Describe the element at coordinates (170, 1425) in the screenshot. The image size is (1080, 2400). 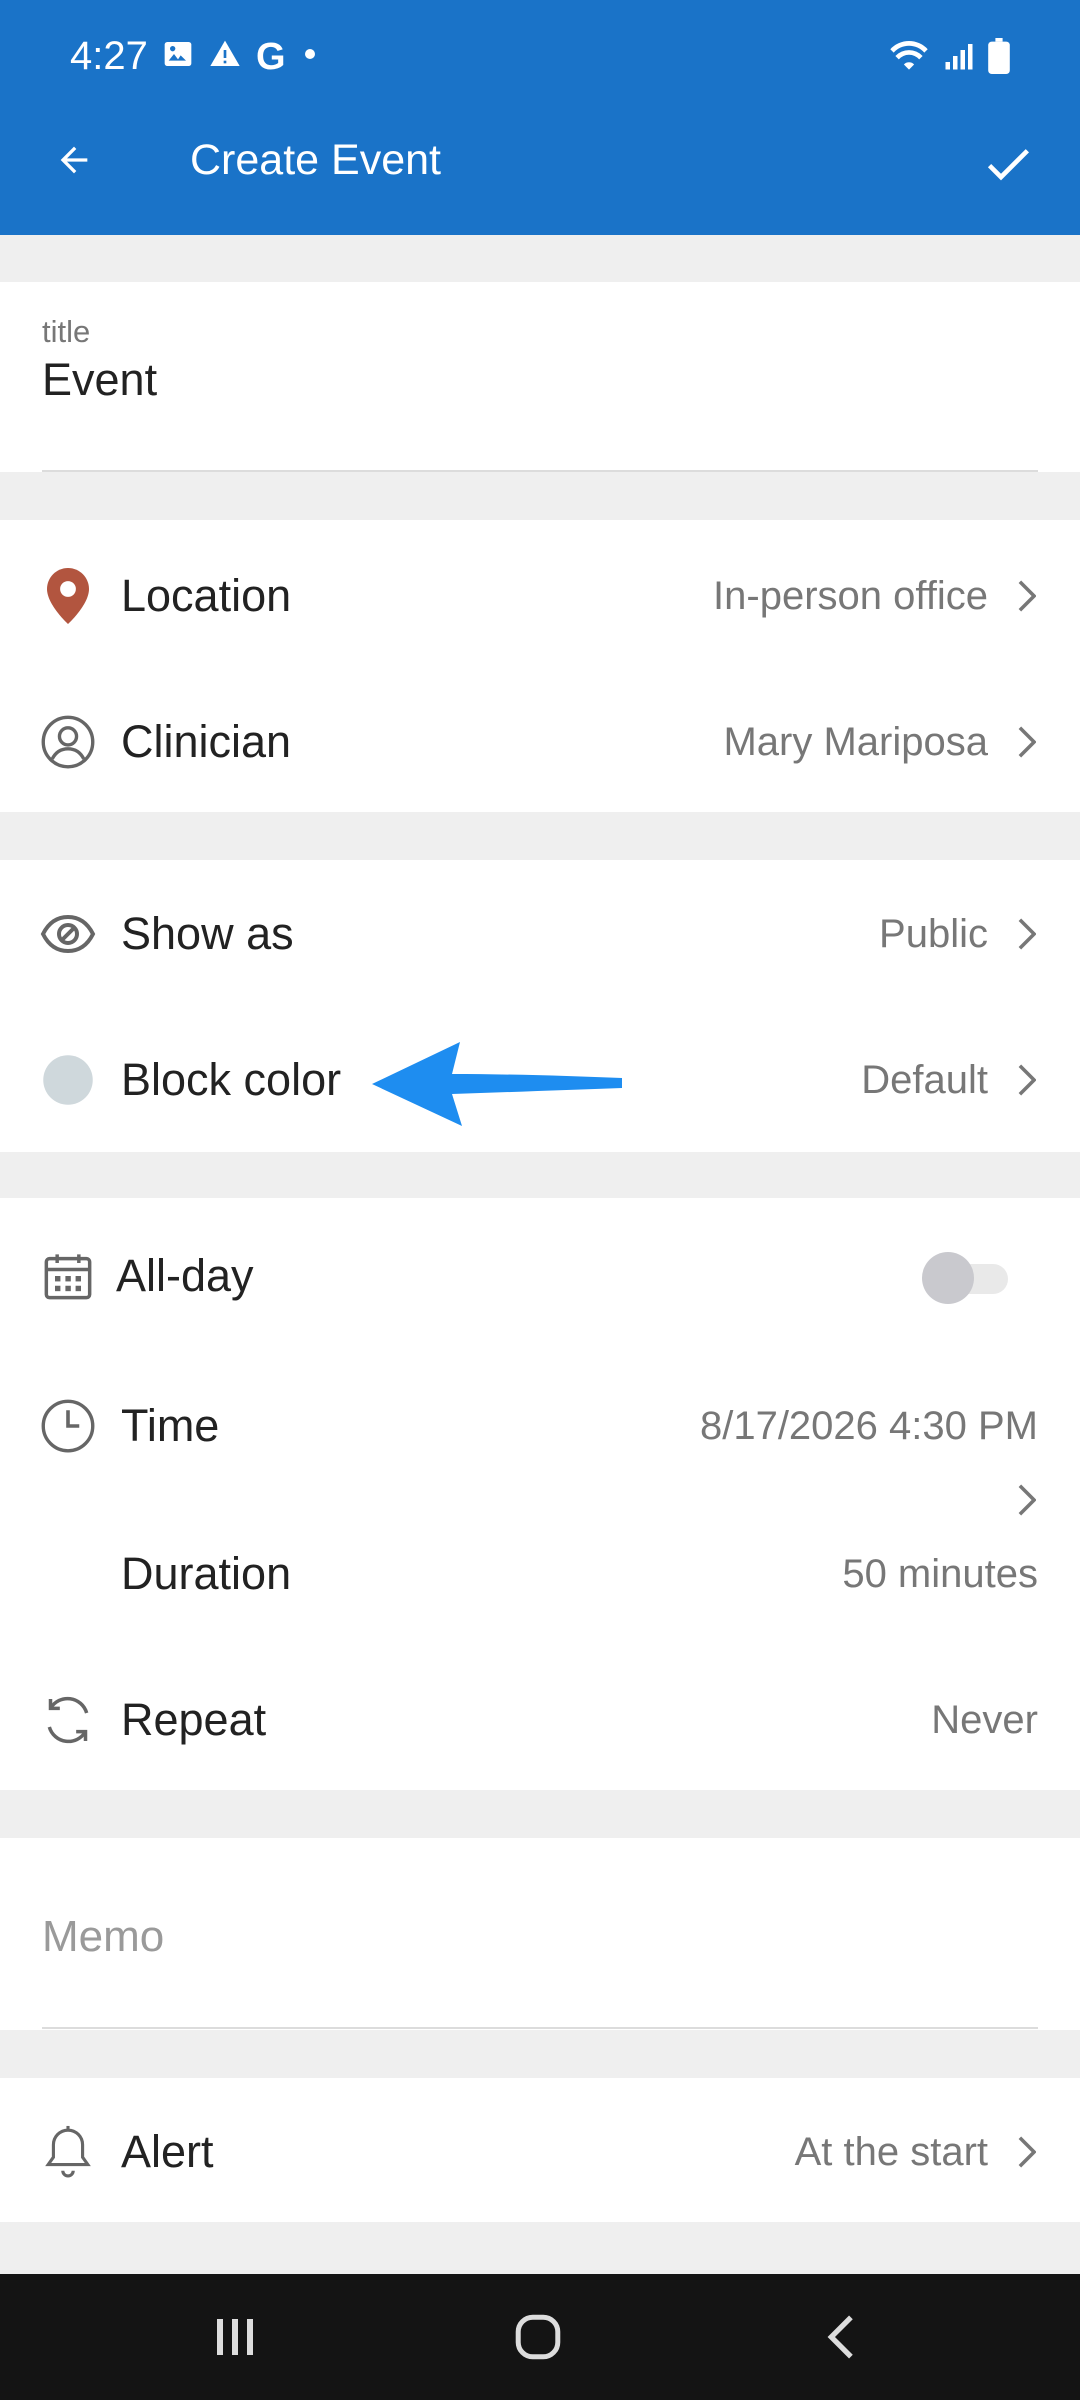
I see `time-label: Time` at that location.